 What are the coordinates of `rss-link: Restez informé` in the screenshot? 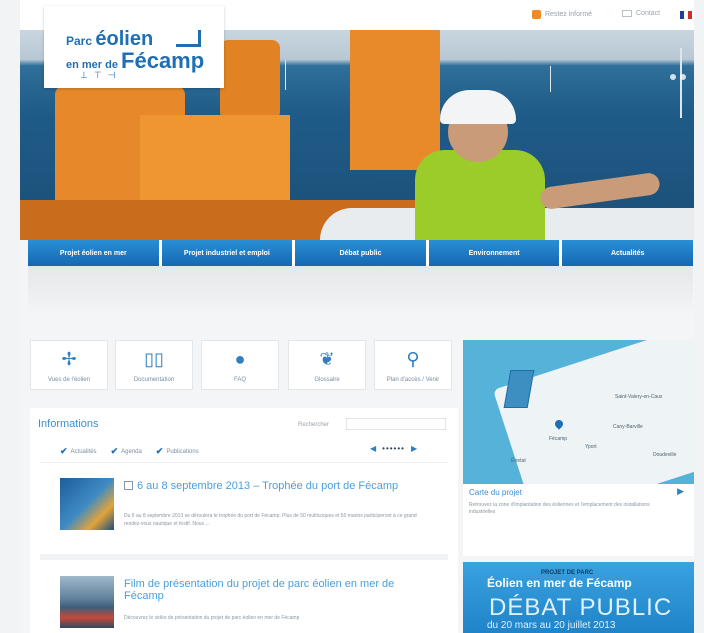 It's located at (562, 14).